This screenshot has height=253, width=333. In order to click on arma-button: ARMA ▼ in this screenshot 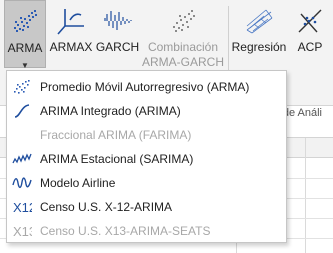, I will do `click(25, 35)`.